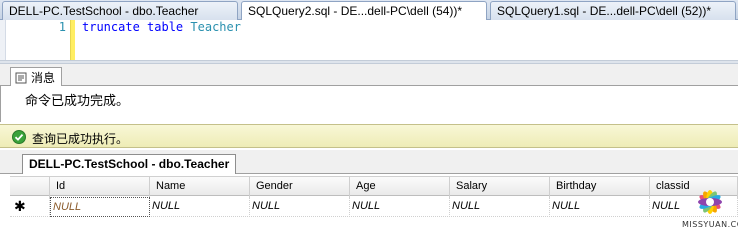 The width and height of the screenshot is (738, 240). What do you see at coordinates (100, 207) in the screenshot?
I see `cell-id: NULL` at bounding box center [100, 207].